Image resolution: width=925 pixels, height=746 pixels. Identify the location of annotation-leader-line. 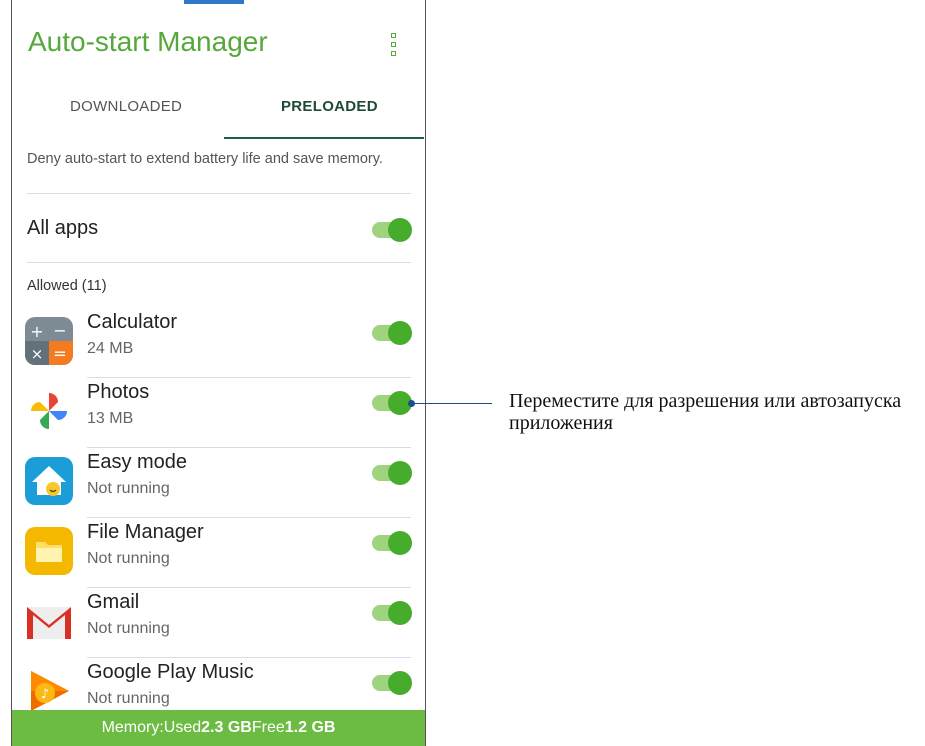
(451, 403).